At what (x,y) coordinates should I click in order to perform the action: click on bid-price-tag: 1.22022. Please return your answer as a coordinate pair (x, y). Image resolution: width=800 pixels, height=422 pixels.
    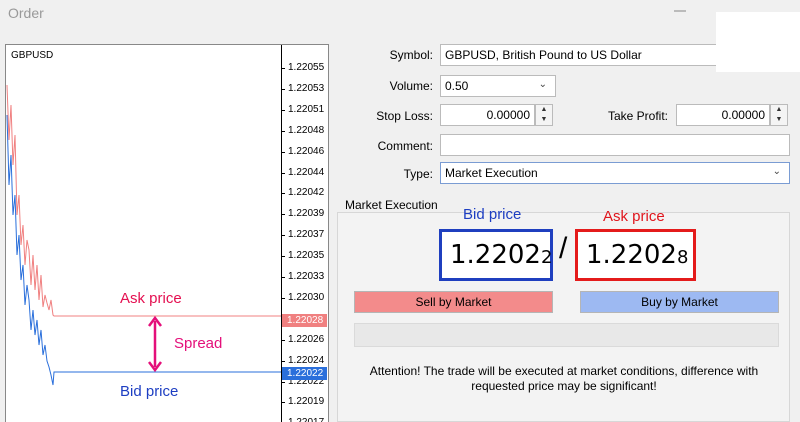
    Looking at the image, I should click on (304, 373).